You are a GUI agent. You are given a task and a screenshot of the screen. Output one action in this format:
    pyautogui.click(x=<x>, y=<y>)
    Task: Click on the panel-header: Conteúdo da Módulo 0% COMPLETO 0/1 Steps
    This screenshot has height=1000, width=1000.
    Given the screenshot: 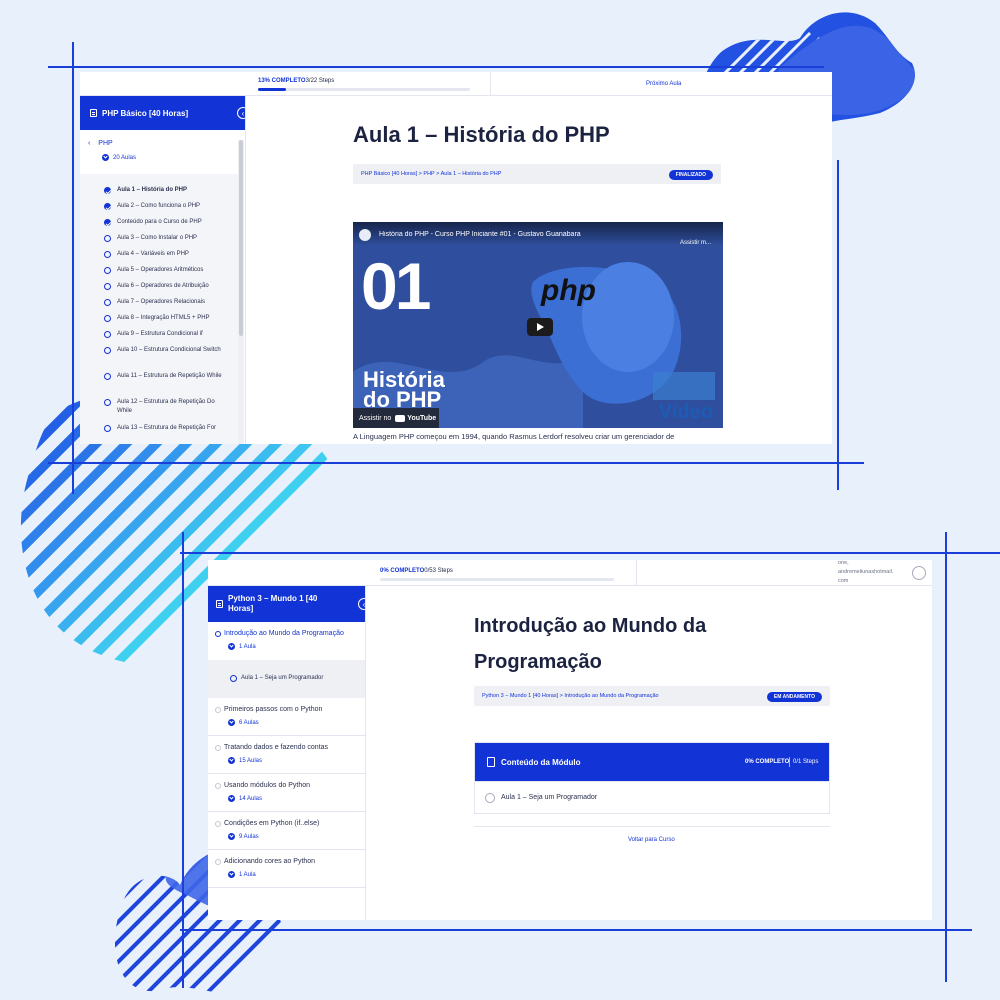 What is the action you would take?
    pyautogui.click(x=652, y=762)
    